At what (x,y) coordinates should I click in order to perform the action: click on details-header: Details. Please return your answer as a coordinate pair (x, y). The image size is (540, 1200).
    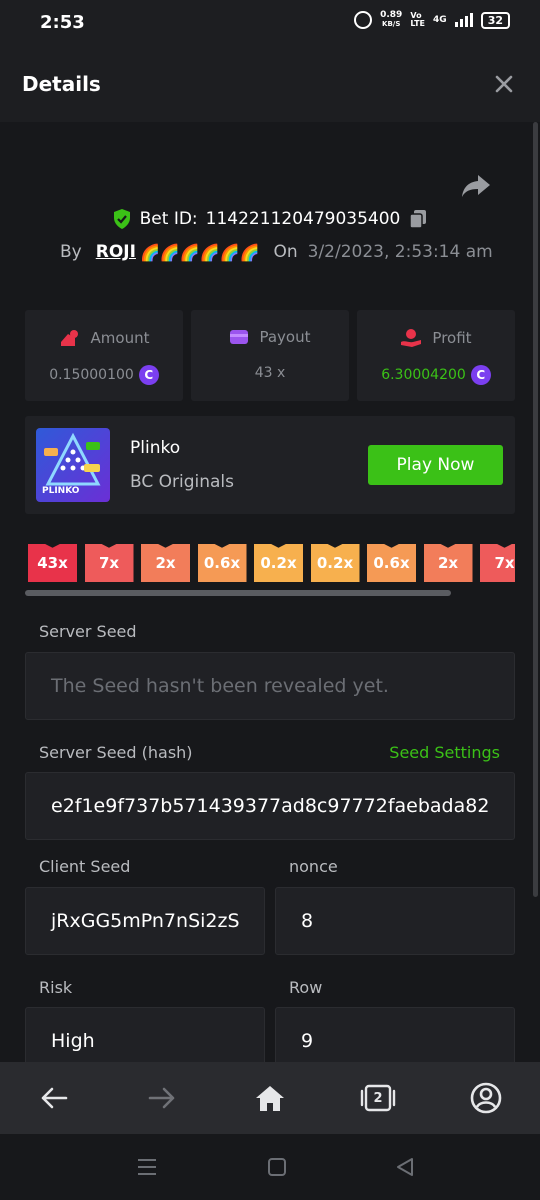
    Looking at the image, I should click on (270, 85).